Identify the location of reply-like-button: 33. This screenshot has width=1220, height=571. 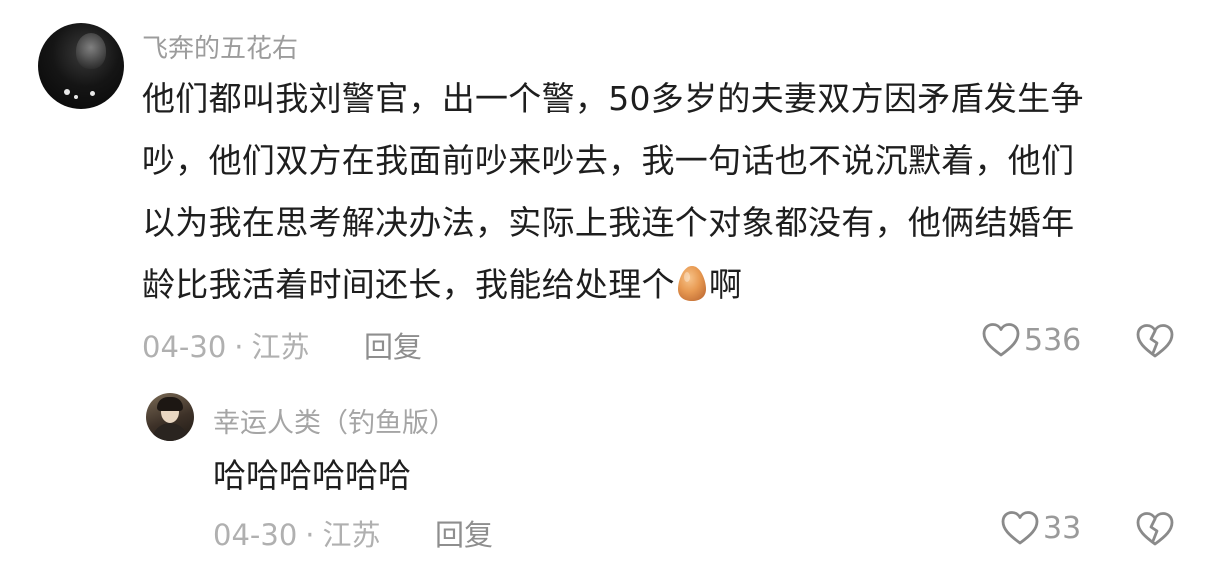
(1041, 528).